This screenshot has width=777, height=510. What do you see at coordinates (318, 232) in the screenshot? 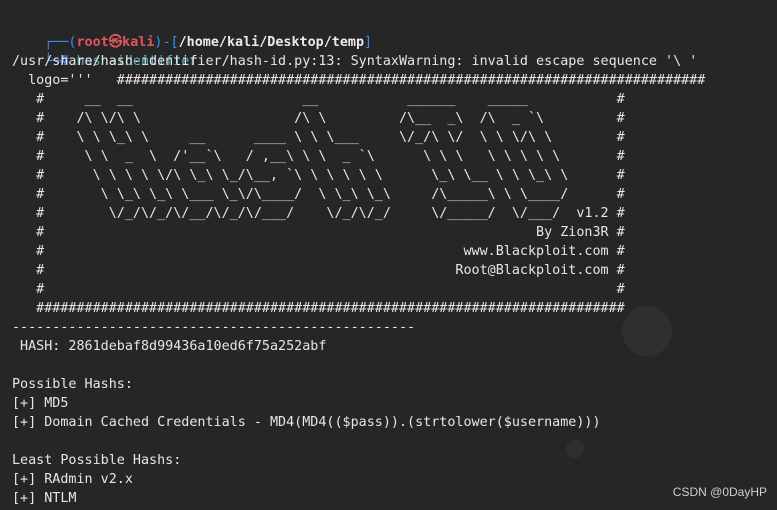
I see `logo-line: # By Zion3R #` at bounding box center [318, 232].